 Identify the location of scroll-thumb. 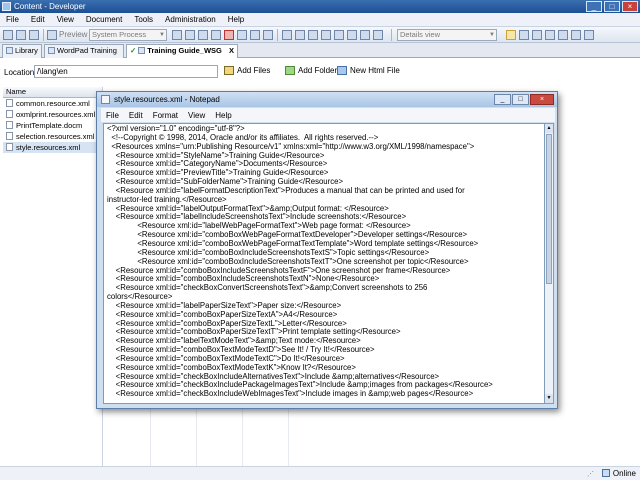
(549, 209).